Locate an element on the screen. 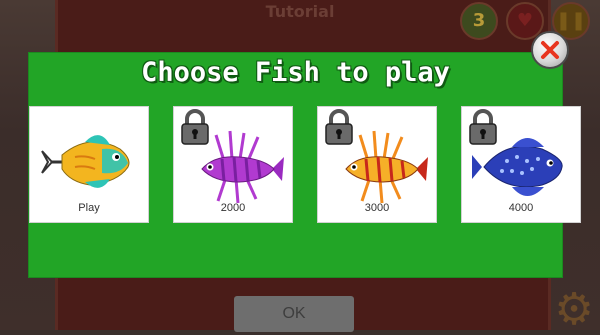 The image size is (600, 335). card-label: Play is located at coordinates (89, 208).